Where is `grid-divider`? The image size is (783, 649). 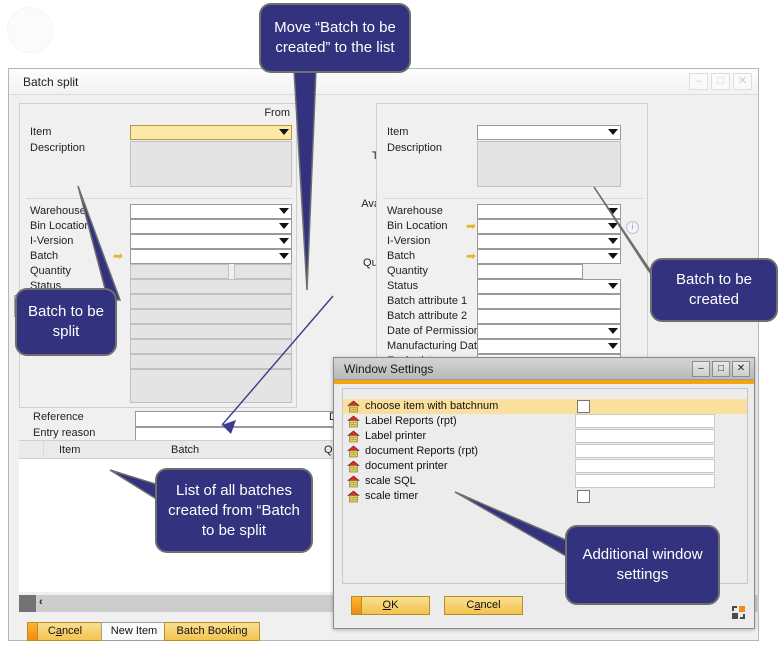 grid-divider is located at coordinates (43, 450).